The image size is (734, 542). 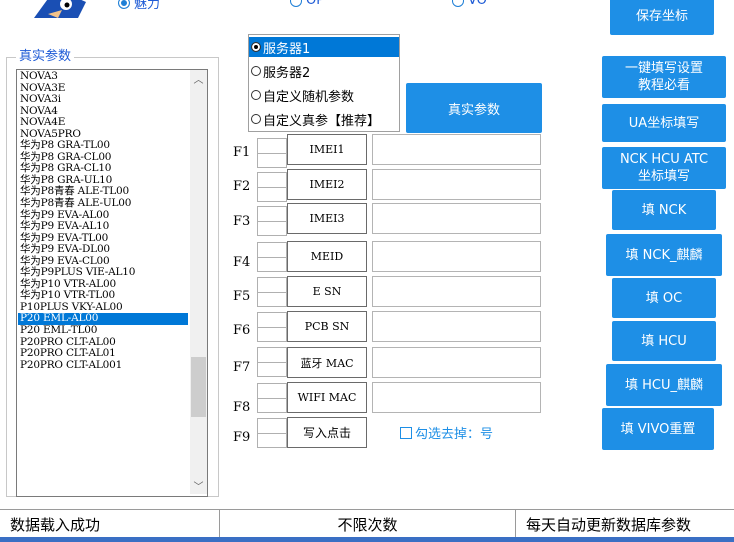 I want to click on imei3-button: IMEI3, so click(x=327, y=218).